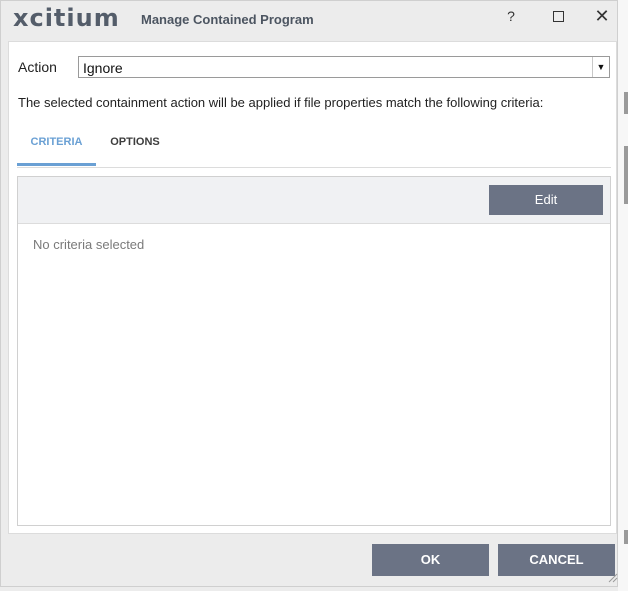 Image resolution: width=628 pixels, height=591 pixels. Describe the element at coordinates (314, 146) in the screenshot. I see `tab-bar: CRITERIA OPTIONS` at that location.